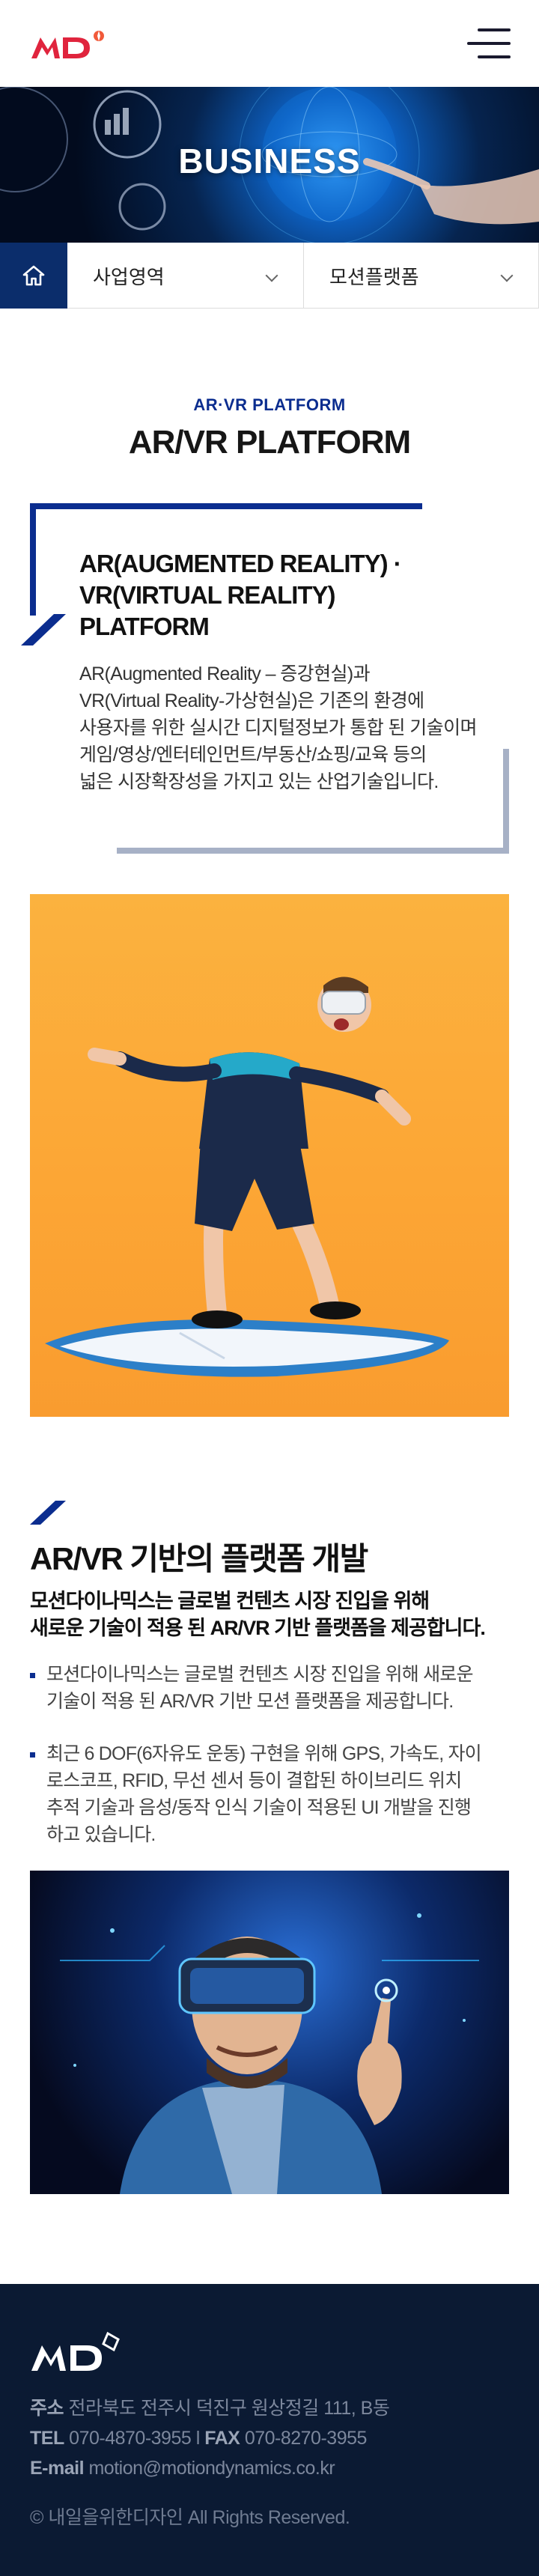 The height and width of the screenshot is (2576, 539). What do you see at coordinates (47, 2438) in the screenshot?
I see `tel-label: TEL` at bounding box center [47, 2438].